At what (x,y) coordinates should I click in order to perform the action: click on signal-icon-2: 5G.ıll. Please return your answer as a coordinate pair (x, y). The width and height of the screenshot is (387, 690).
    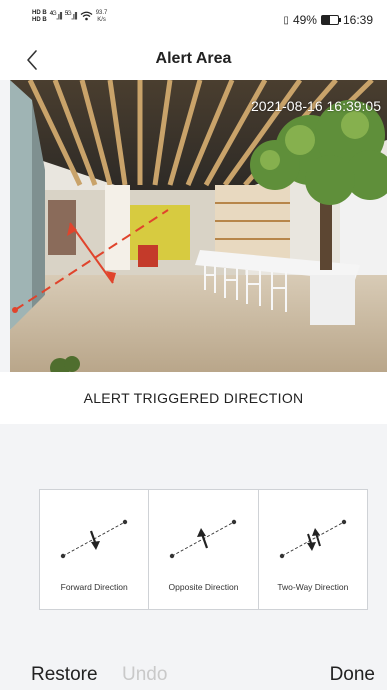
    Looking at the image, I should click on (71, 17).